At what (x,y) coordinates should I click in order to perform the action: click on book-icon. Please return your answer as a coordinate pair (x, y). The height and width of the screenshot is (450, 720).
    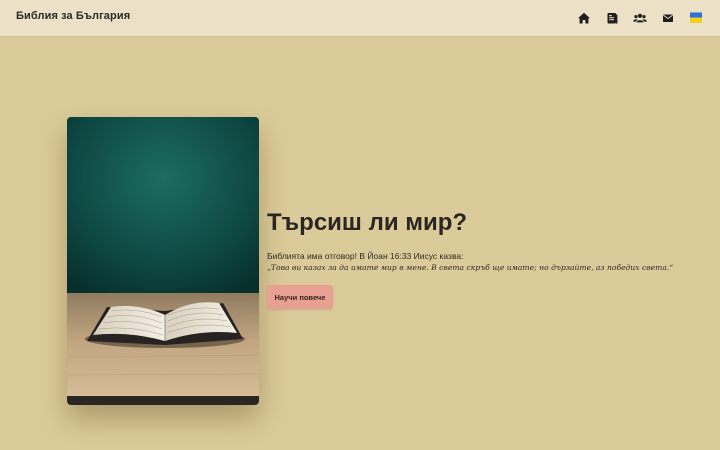
    Looking at the image, I should click on (612, 18).